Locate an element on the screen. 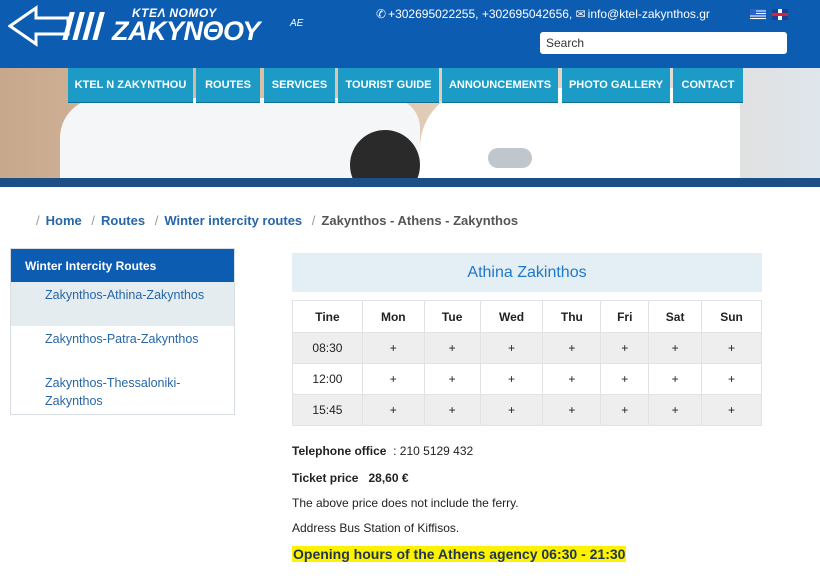  nav-item-contact: CONTACT is located at coordinates (708, 85).